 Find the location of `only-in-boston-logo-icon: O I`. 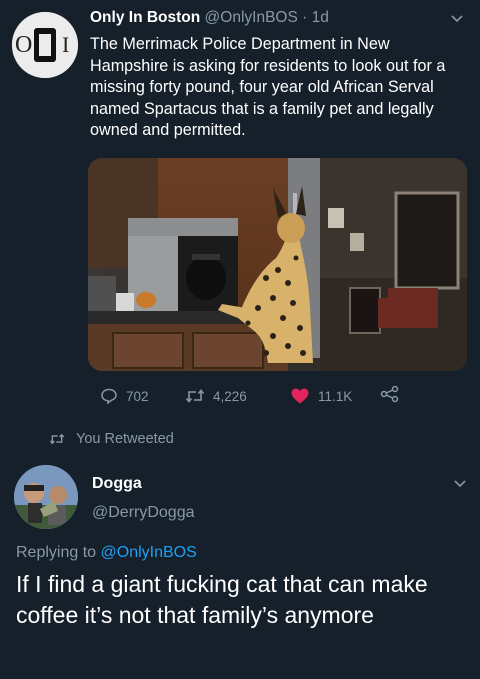

only-in-boston-logo-icon: O I is located at coordinates (45, 45).